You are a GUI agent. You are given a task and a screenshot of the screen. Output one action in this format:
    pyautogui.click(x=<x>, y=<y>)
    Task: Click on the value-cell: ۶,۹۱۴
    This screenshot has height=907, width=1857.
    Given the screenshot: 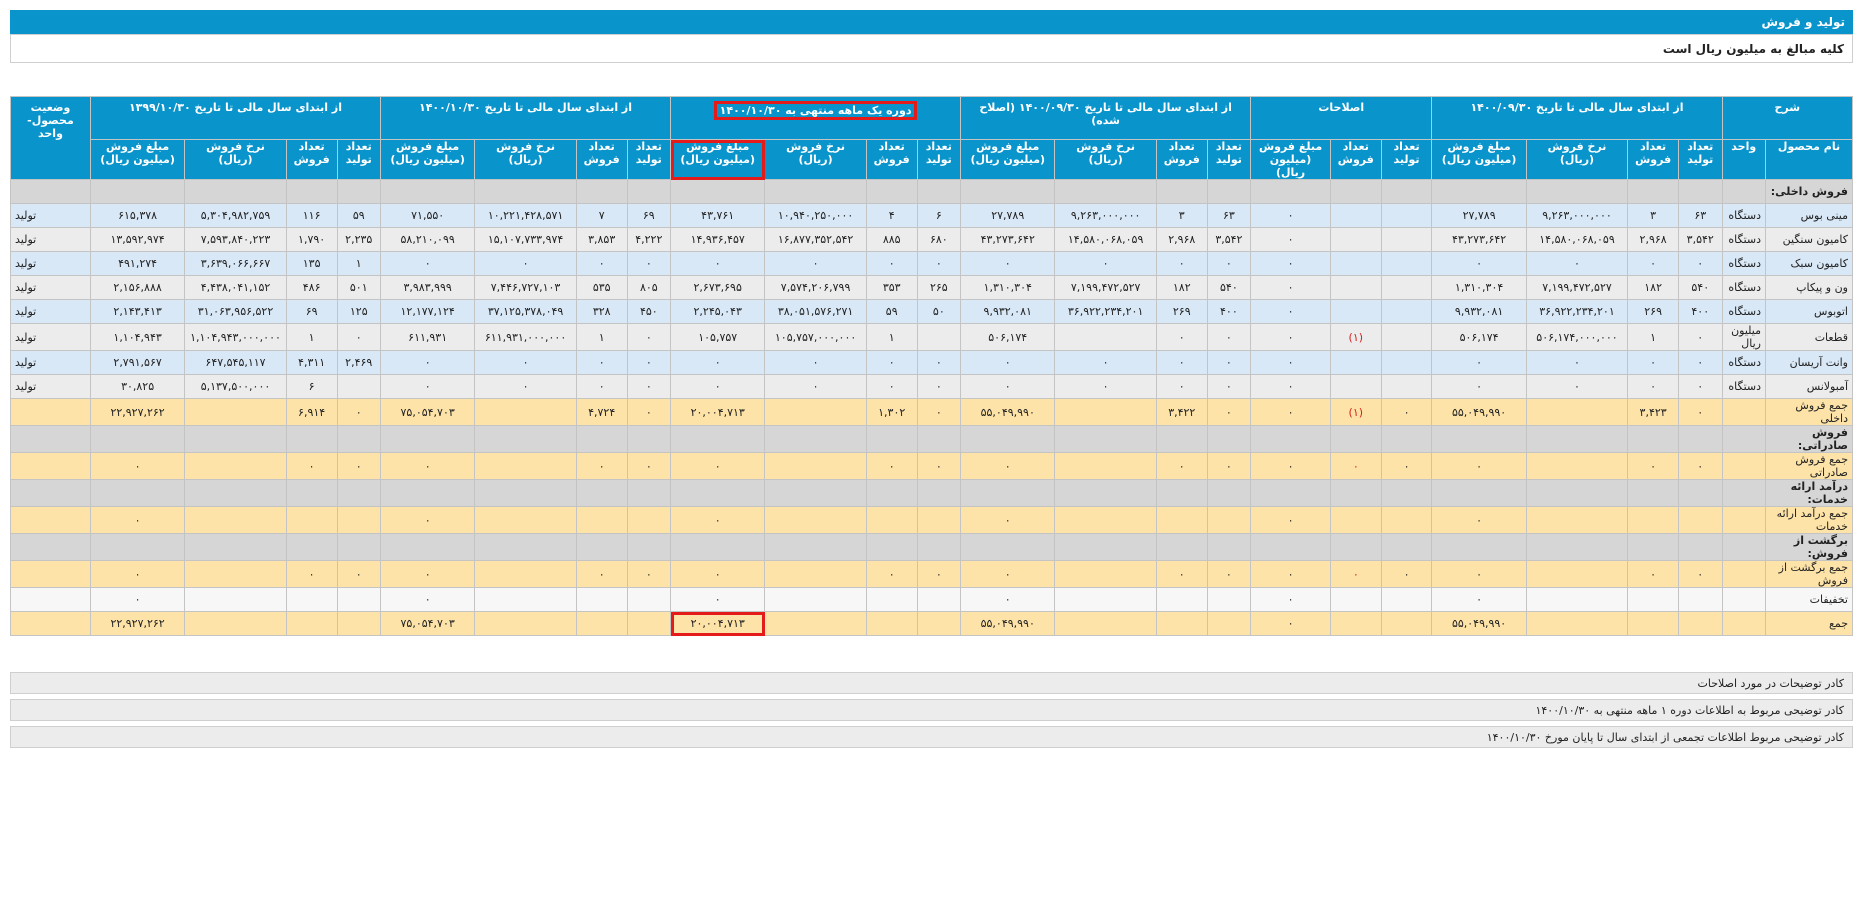 What is the action you would take?
    pyautogui.click(x=311, y=412)
    